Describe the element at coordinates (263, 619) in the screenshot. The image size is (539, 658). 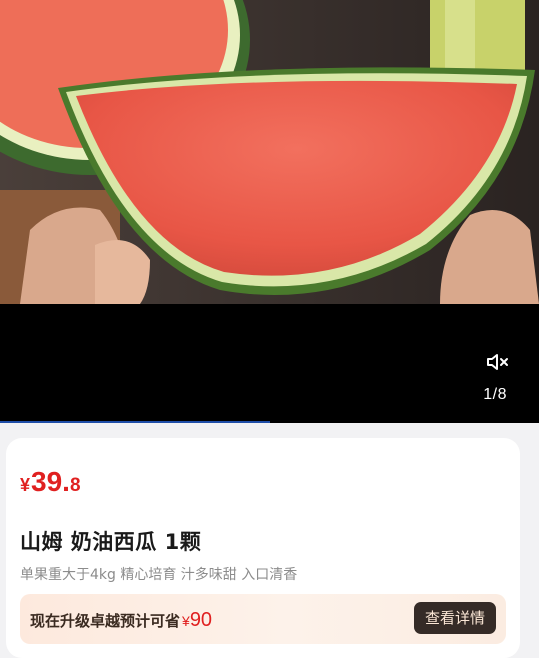
I see `membership-upgrade-banner: 现在升级卓越预计可省 ¥90 查看详情` at that location.